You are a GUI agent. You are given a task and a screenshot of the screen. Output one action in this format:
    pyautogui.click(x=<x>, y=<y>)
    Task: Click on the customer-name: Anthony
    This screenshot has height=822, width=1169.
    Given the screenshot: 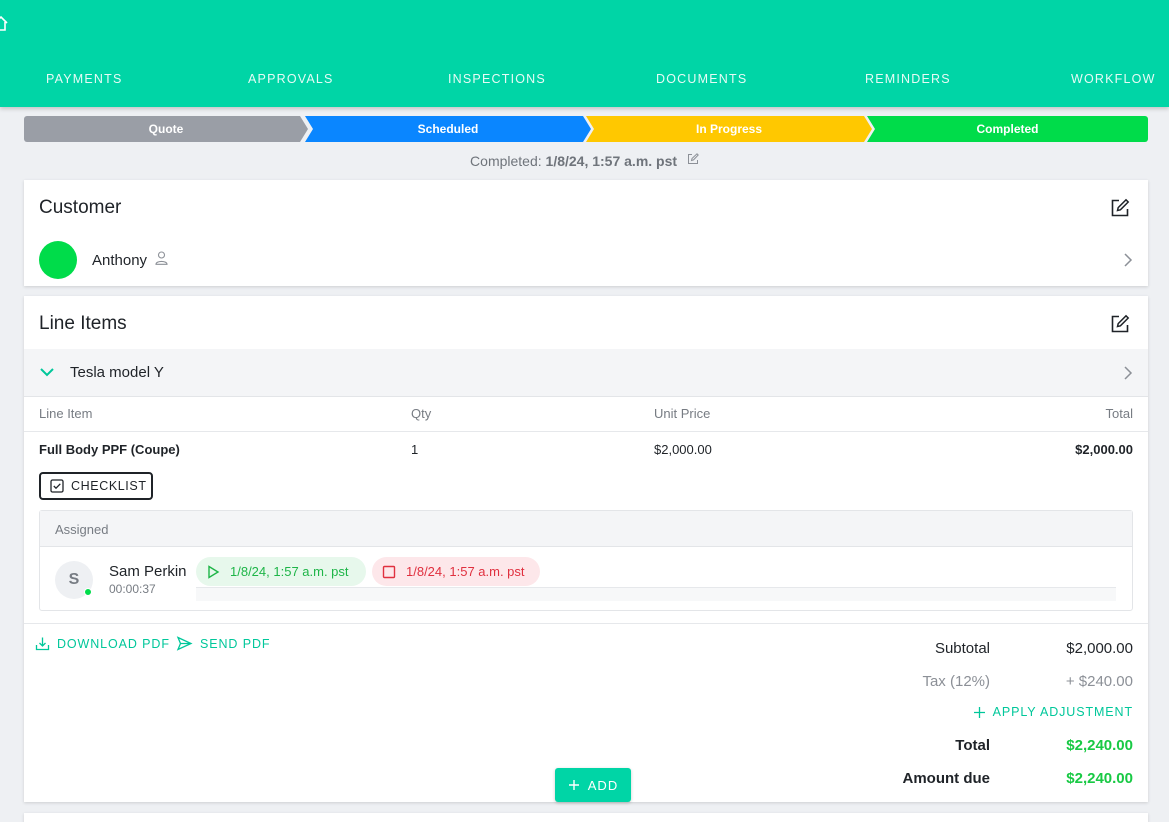 What is the action you would take?
    pyautogui.click(x=120, y=260)
    